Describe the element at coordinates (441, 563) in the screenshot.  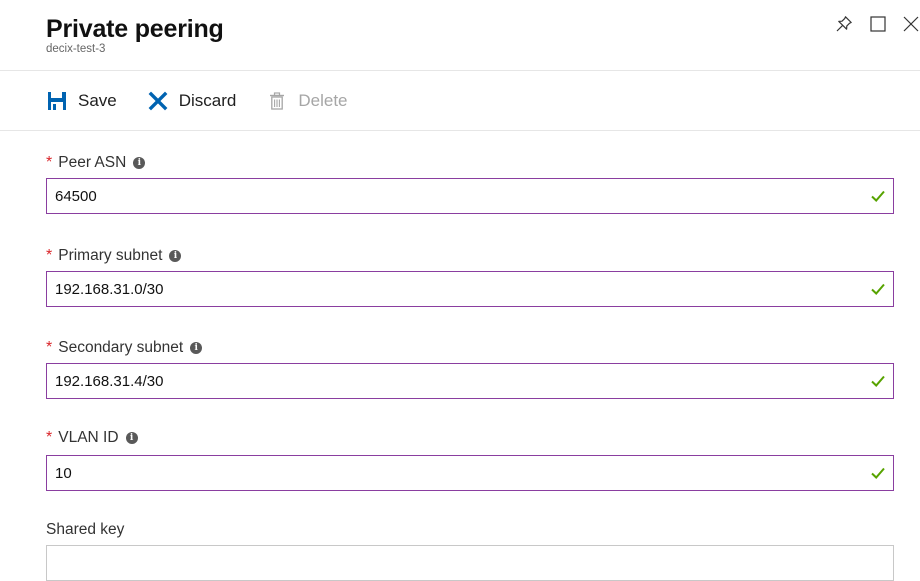
I see `shared-key-input` at that location.